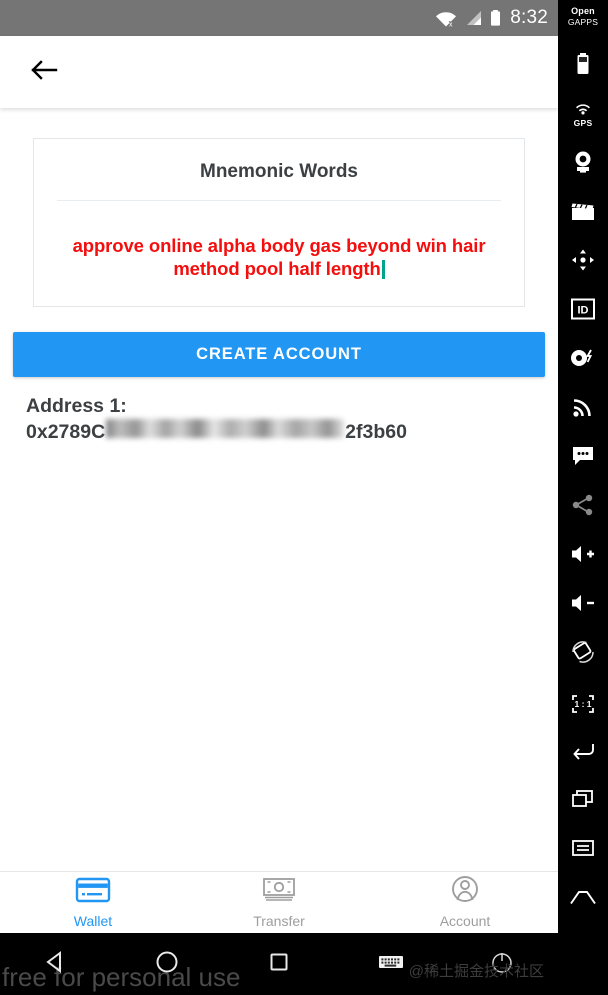 Image resolution: width=608 pixels, height=995 pixels. I want to click on toolbar-record-button, so click(583, 360).